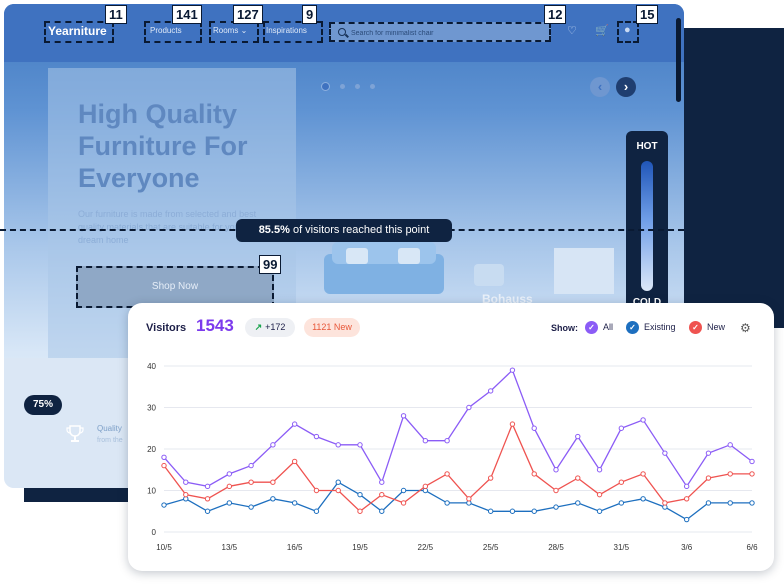  I want to click on chevron-left-icon: ‹, so click(600, 87).